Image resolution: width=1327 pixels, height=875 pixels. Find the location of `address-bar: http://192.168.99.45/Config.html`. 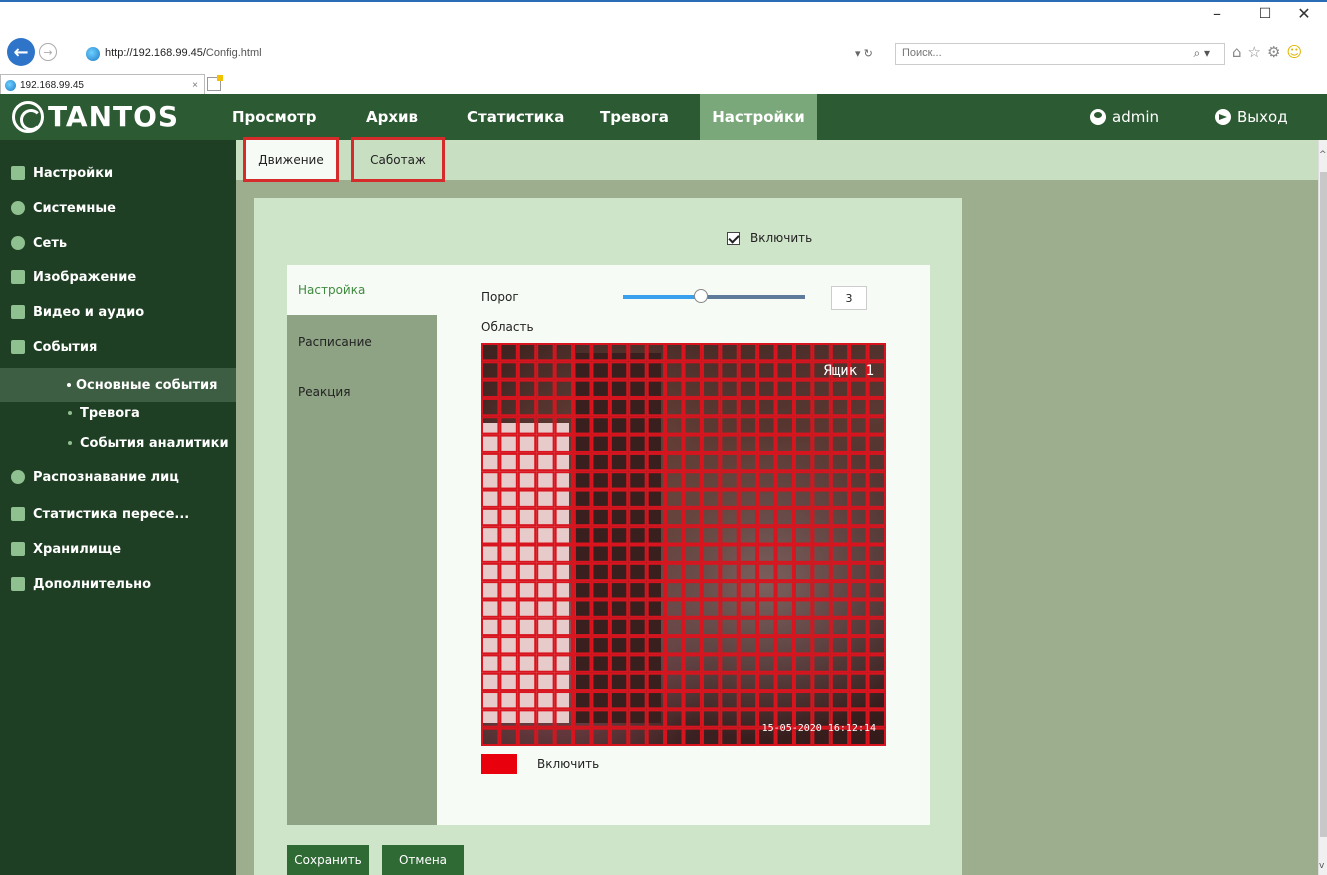

address-bar: http://192.168.99.45/Config.html is located at coordinates (183, 53).